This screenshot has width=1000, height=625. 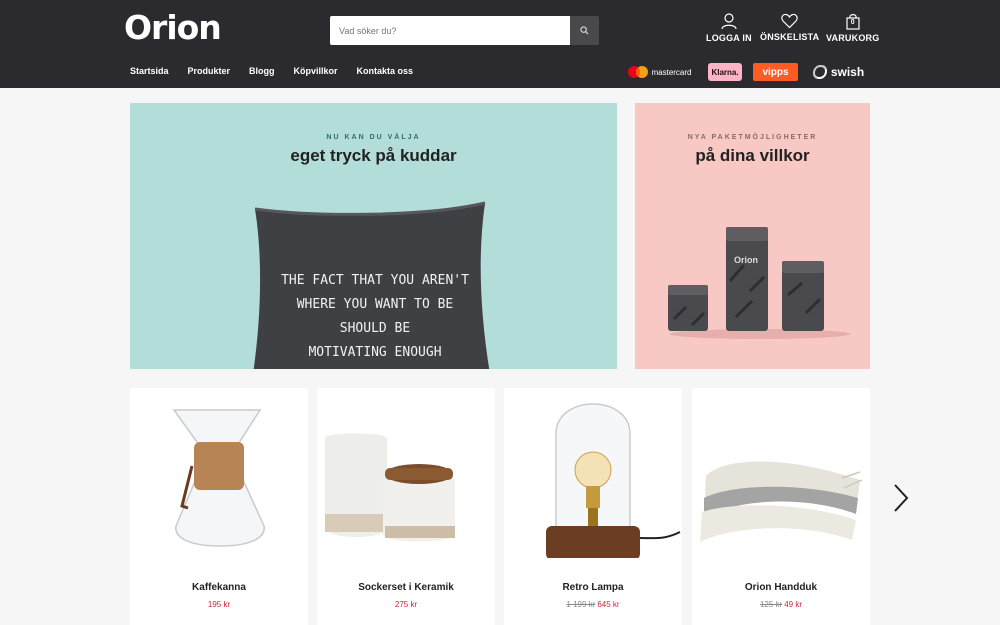 What do you see at coordinates (608, 604) in the screenshot?
I see `product-price-current: 645 kr` at bounding box center [608, 604].